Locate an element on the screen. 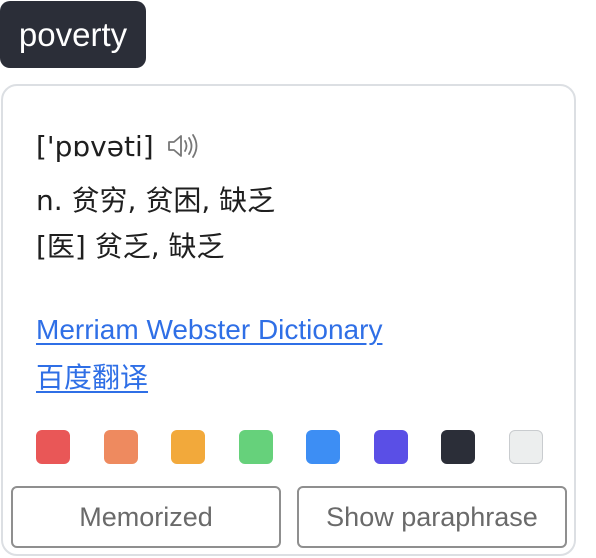 The image size is (596, 558). definition-line: n. 贫穷, 贫困, 缺乏 is located at coordinates (156, 200).